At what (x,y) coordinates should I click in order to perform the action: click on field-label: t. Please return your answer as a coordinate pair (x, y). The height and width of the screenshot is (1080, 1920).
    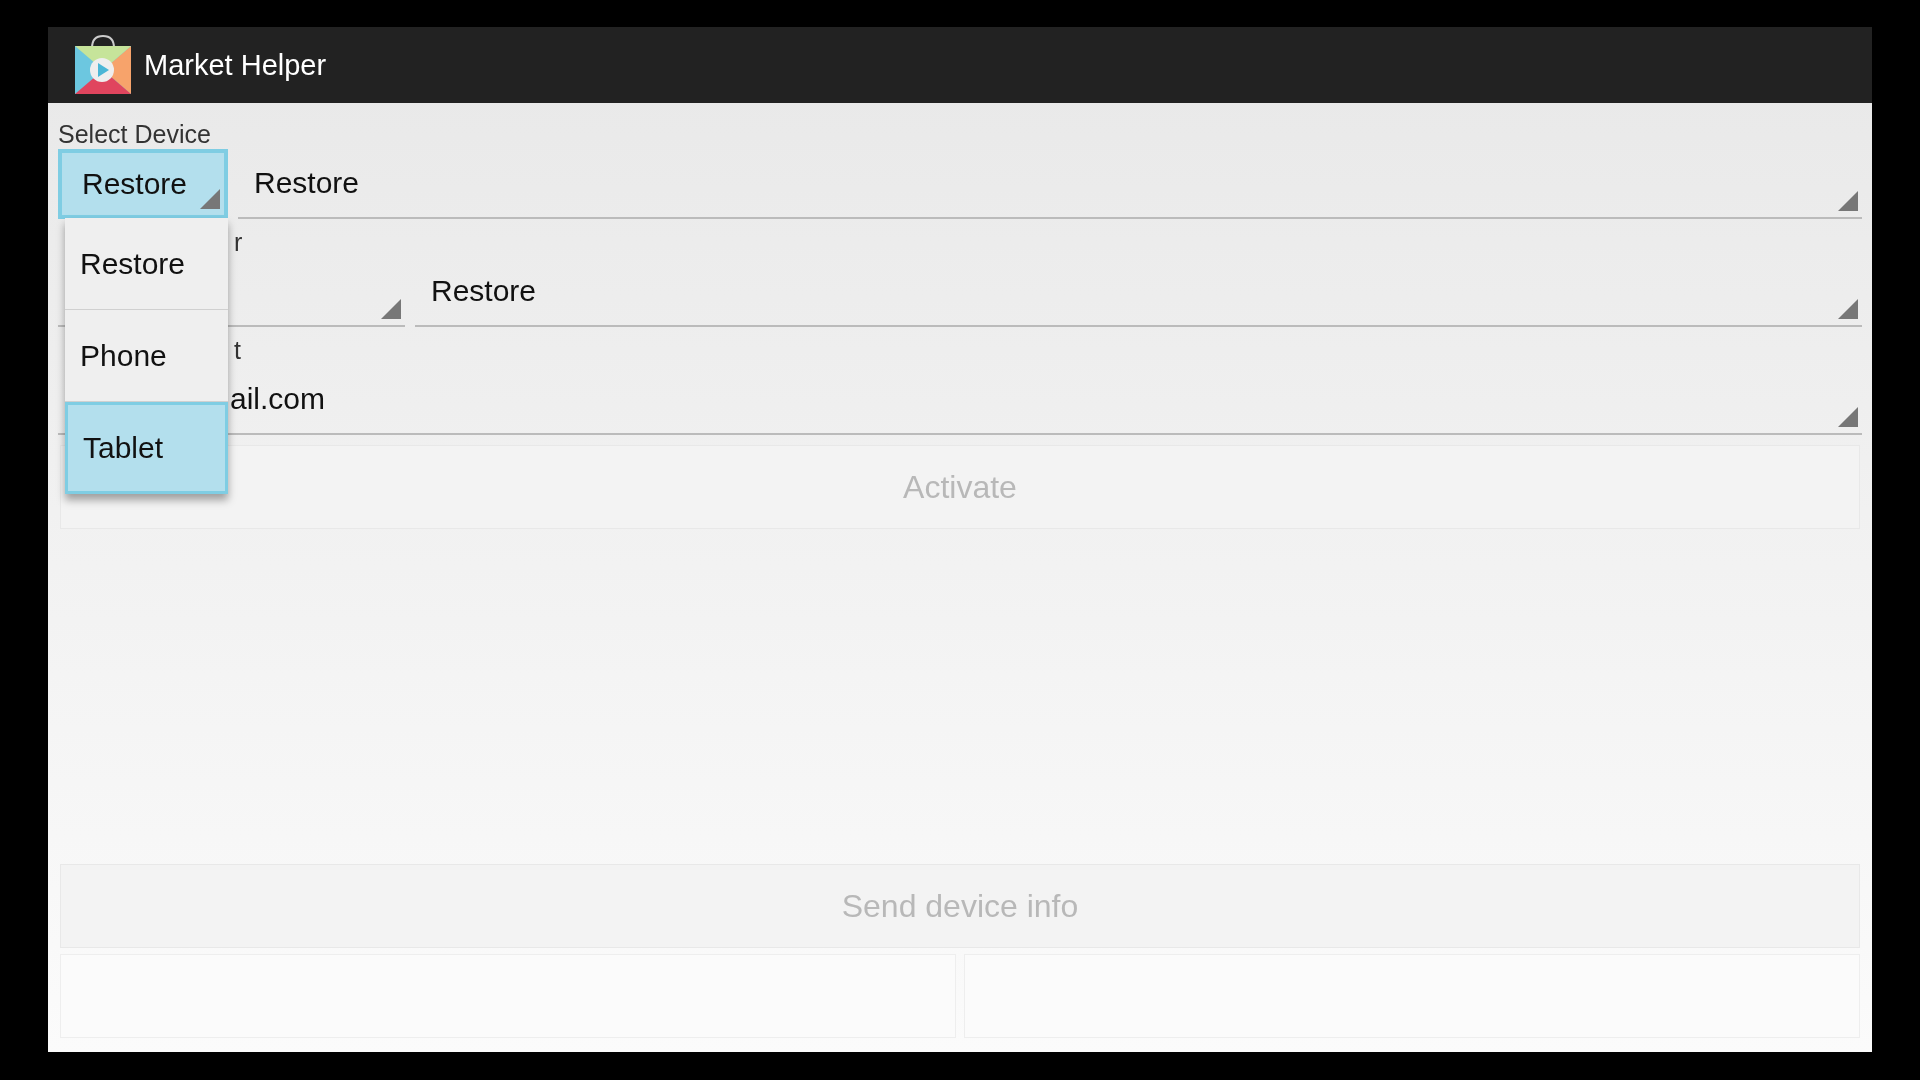
    Looking at the image, I should click on (237, 350).